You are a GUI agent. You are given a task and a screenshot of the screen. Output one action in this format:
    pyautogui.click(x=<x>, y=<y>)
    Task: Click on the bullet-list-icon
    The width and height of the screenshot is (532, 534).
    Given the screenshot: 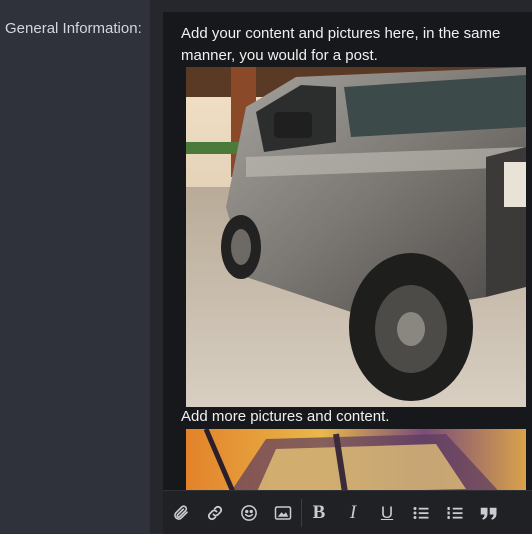 What is the action you would take?
    pyautogui.click(x=421, y=513)
    